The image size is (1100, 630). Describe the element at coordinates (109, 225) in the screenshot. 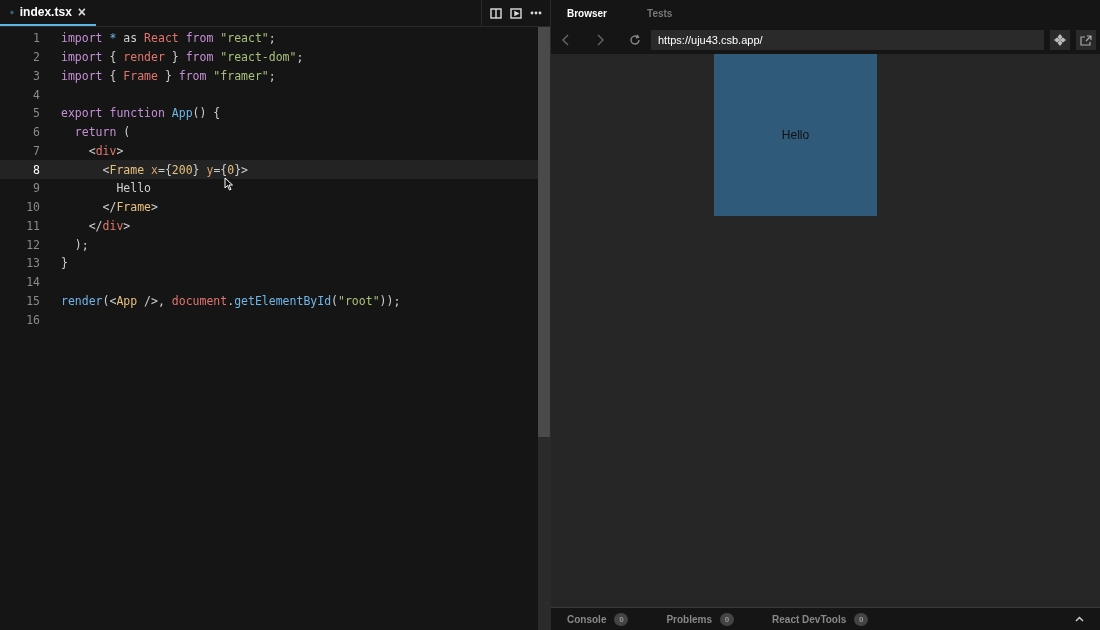

I see `code-text: </div>` at that location.